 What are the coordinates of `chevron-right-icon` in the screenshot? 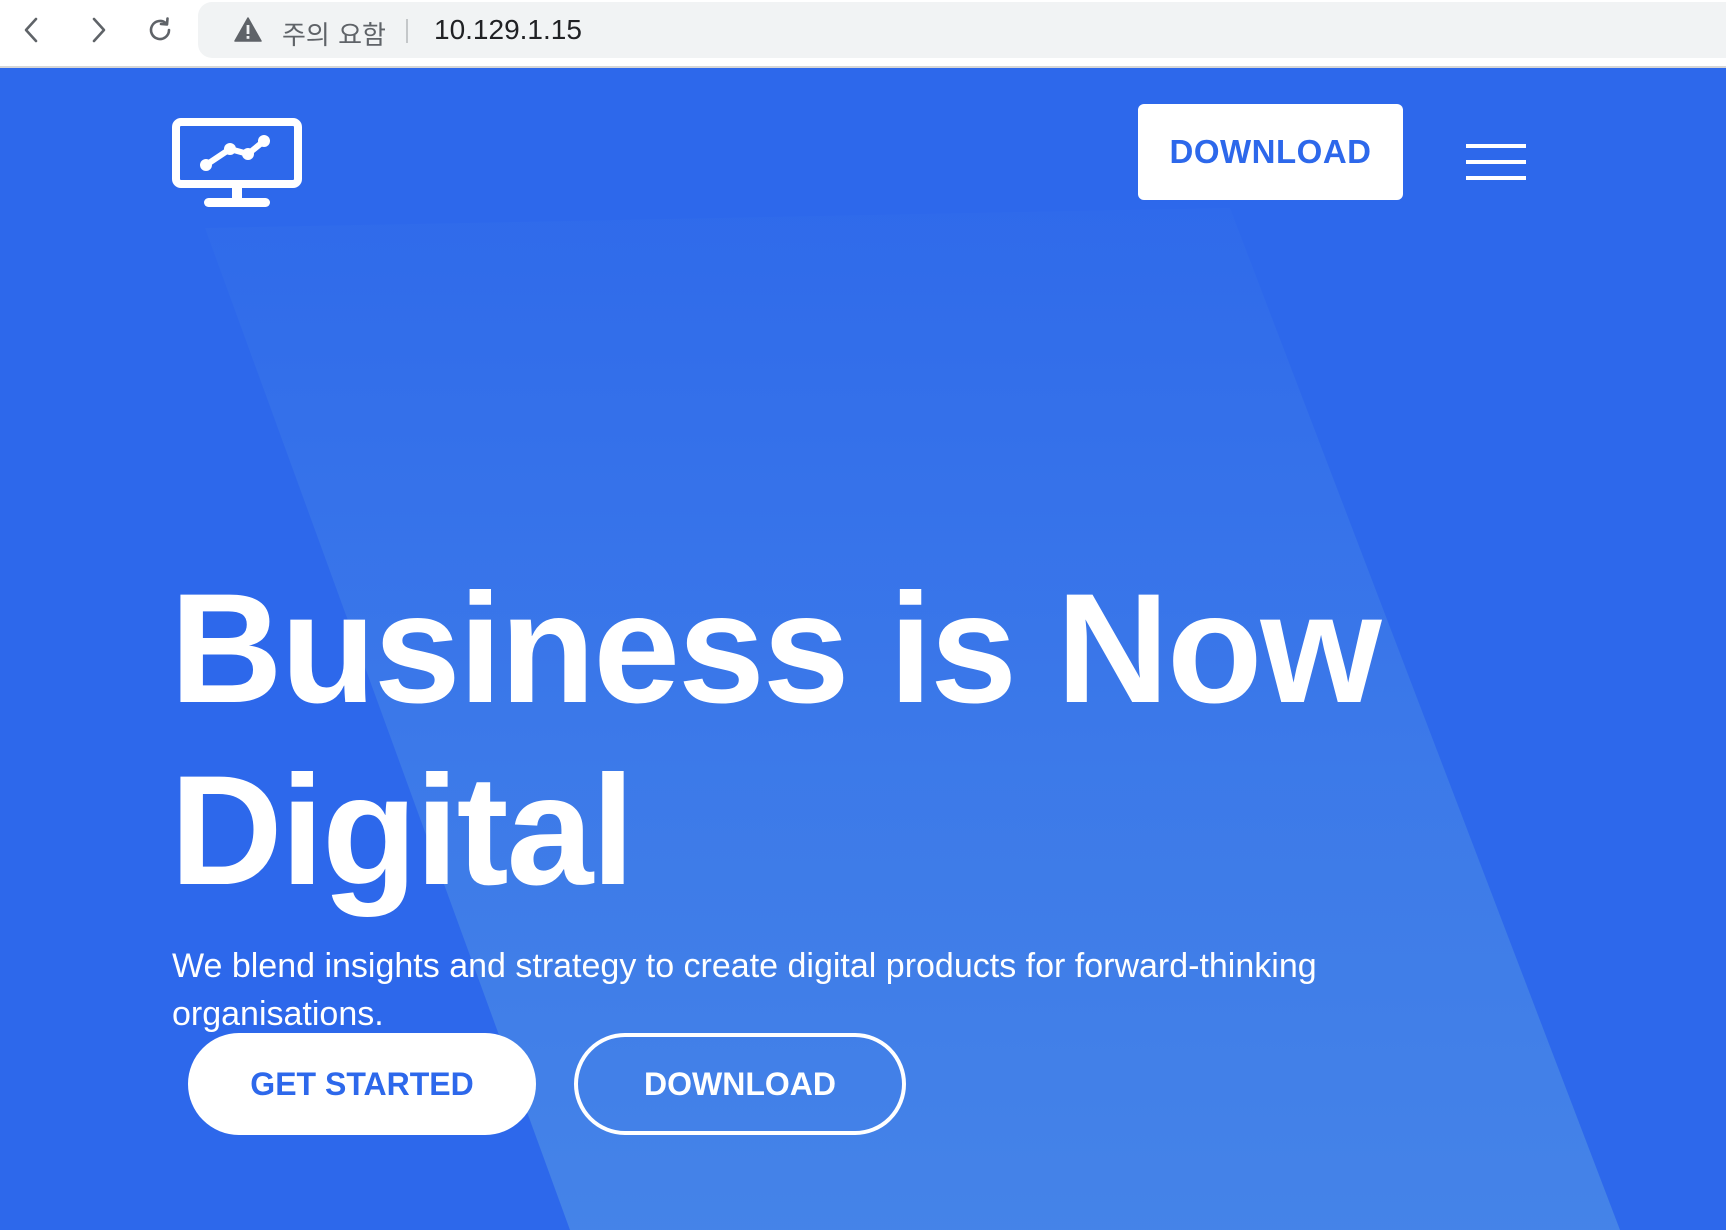 It's located at (99, 30).